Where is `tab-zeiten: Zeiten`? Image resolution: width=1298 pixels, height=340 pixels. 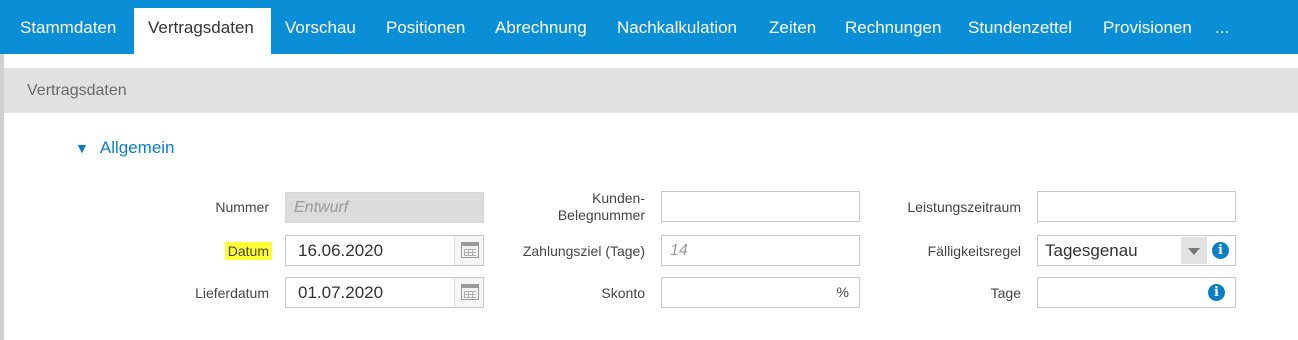
tab-zeiten: Zeiten is located at coordinates (792, 31).